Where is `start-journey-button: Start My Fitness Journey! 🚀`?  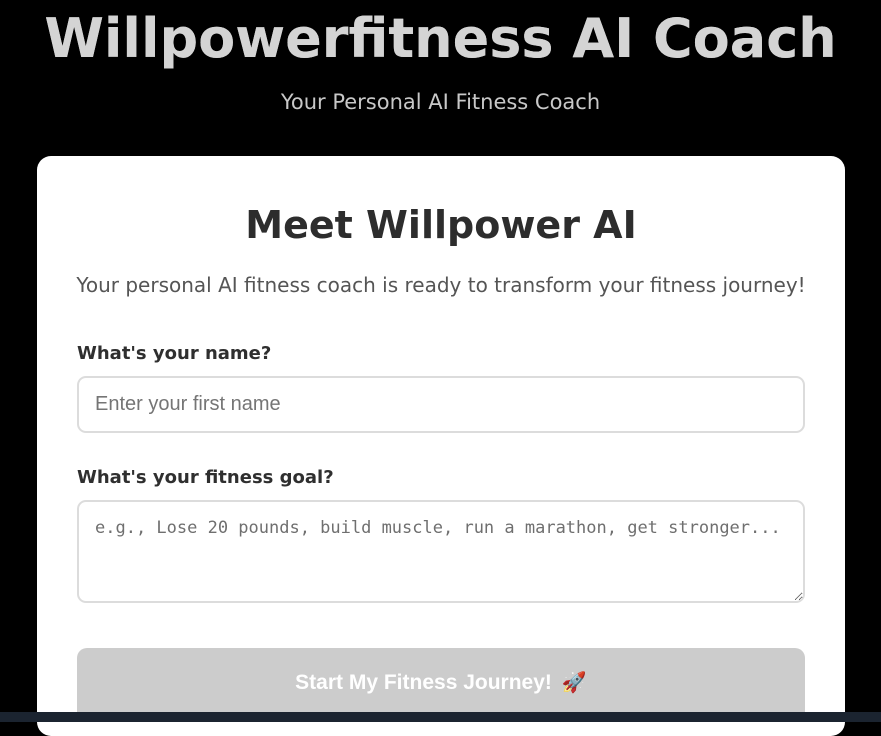
start-journey-button: Start My Fitness Journey! 🚀 is located at coordinates (441, 685).